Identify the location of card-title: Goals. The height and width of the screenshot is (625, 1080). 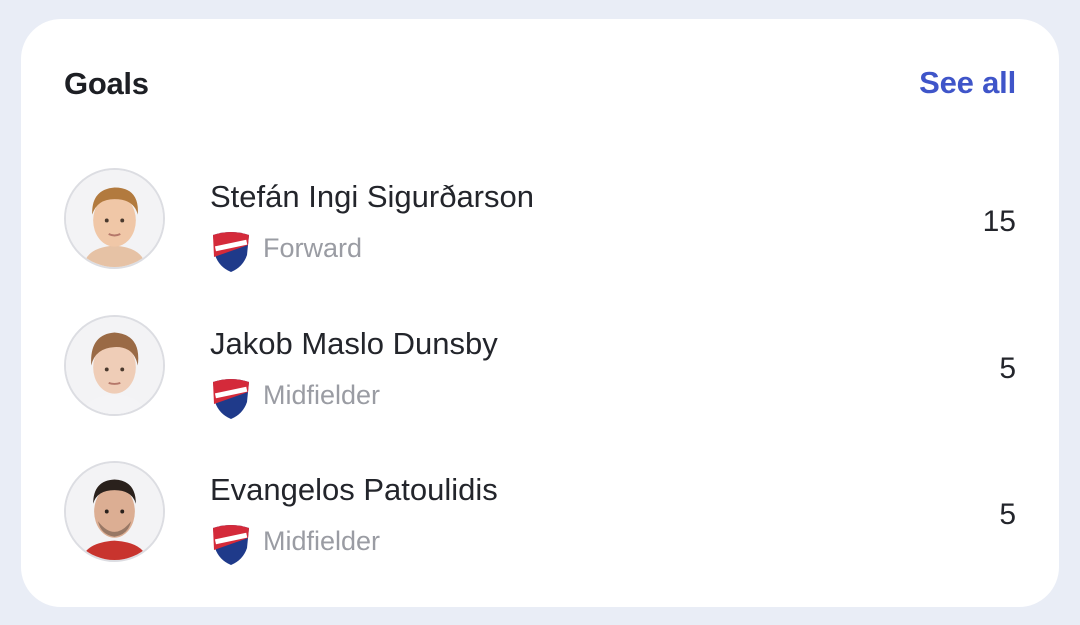
(106, 83).